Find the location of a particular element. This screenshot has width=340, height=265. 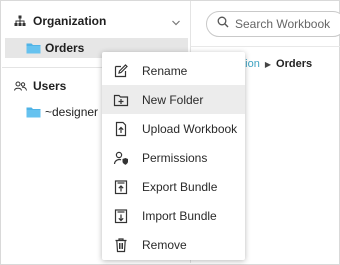

new-folder-icon is located at coordinates (121, 100).